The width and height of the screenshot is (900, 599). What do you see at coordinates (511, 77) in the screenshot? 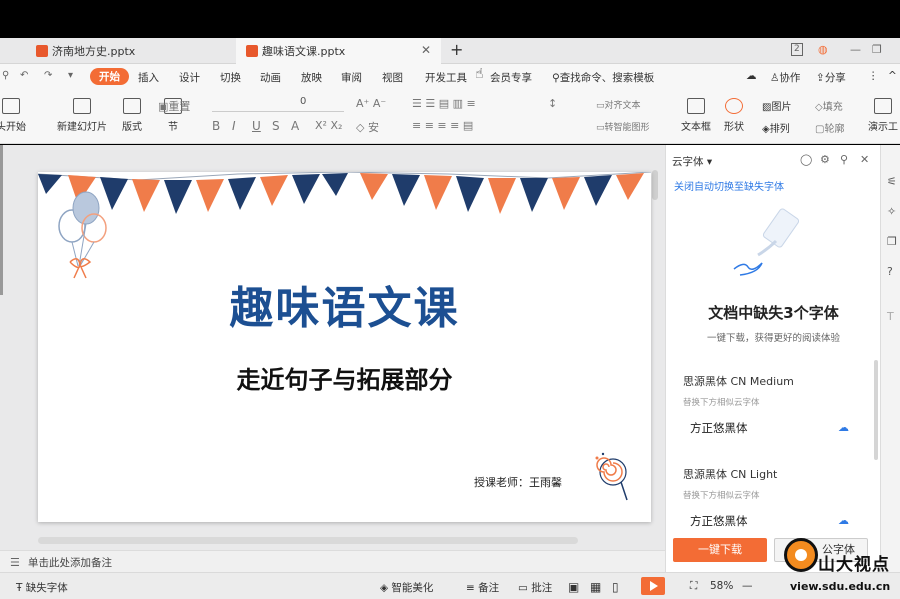
I see `menu-member: 会员专享` at bounding box center [511, 77].